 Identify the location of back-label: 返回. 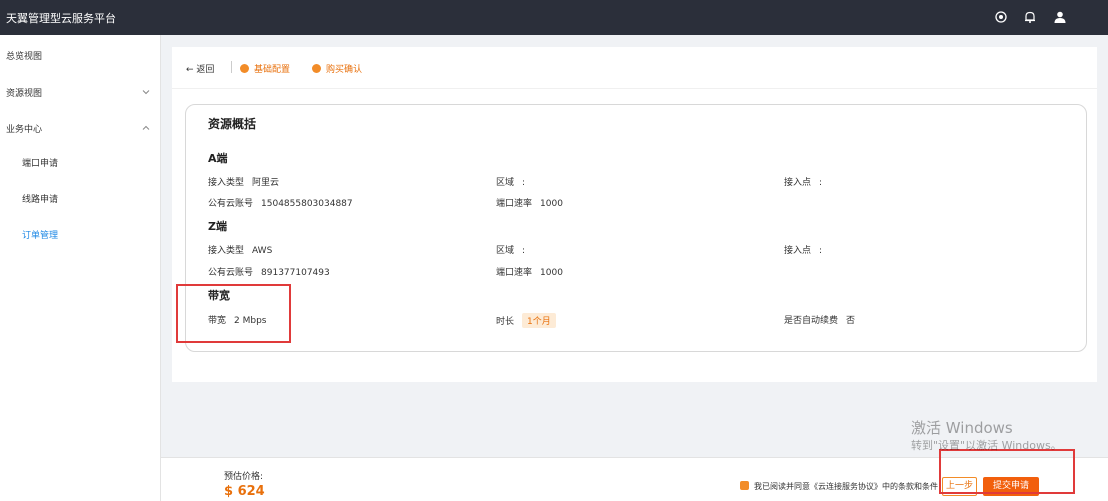
(205, 70).